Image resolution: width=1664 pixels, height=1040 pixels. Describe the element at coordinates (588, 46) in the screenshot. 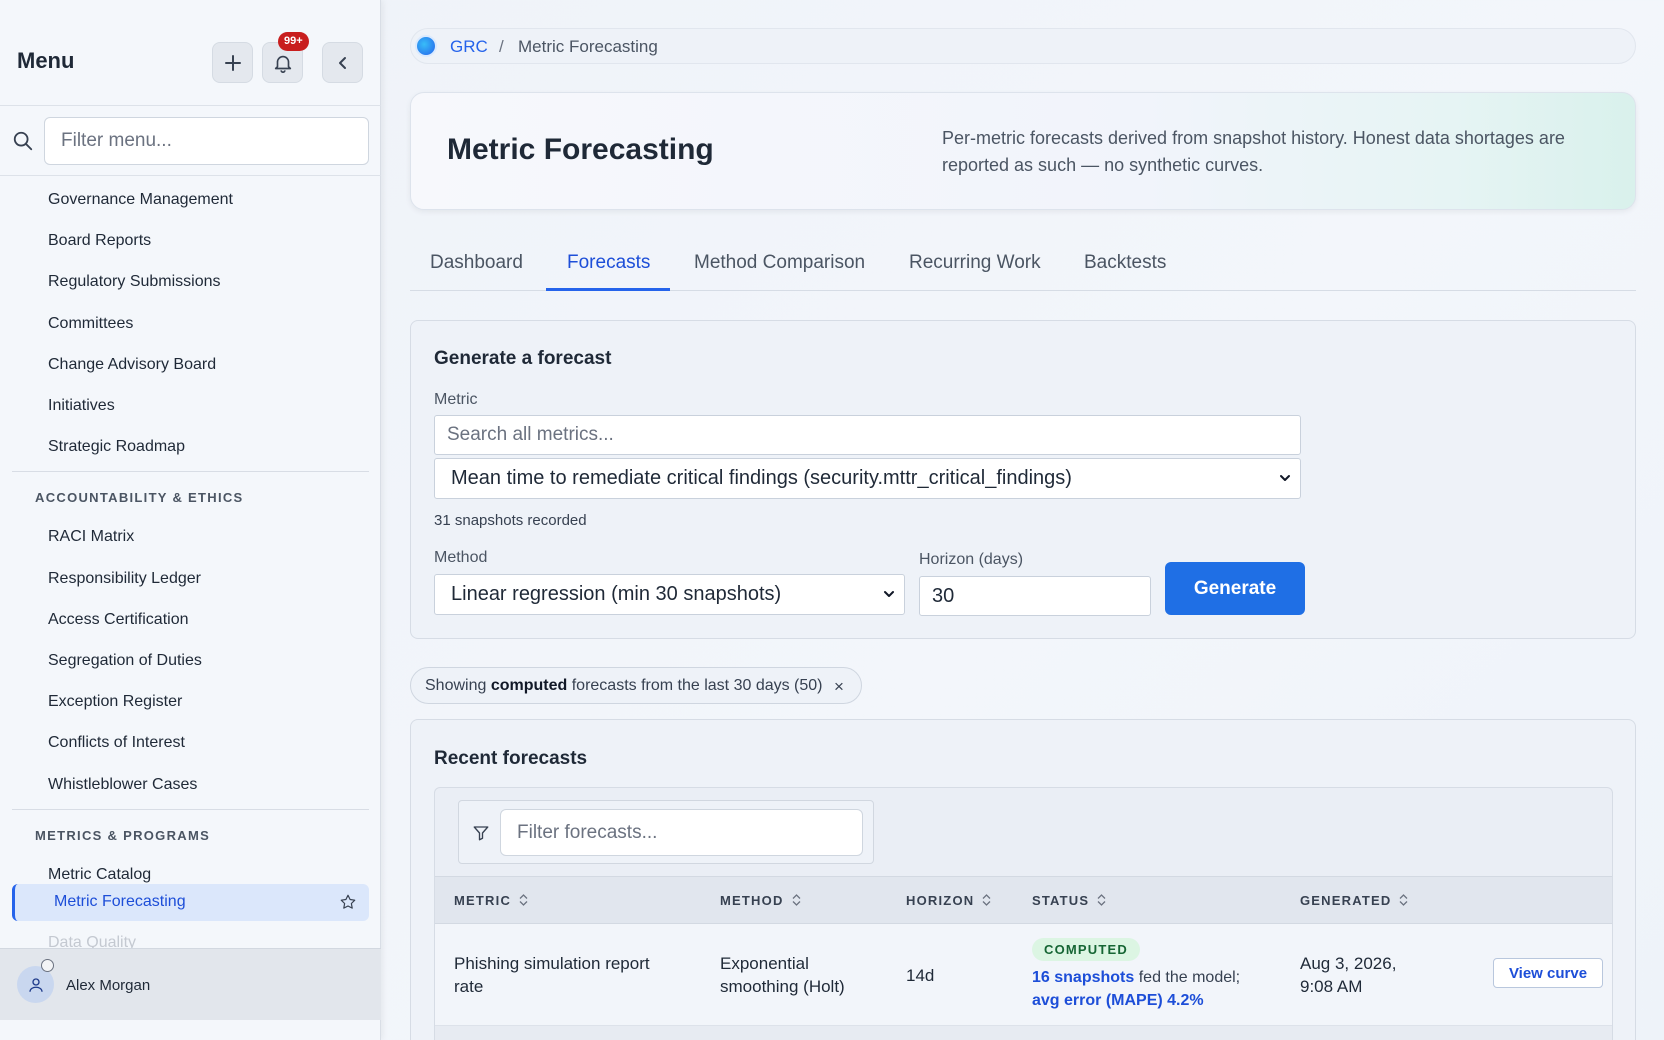

I see `breadcrumb-current: Metric Forecasting` at that location.